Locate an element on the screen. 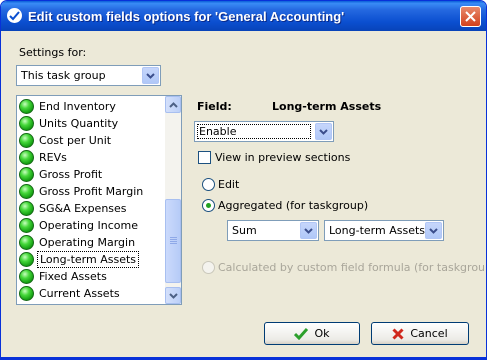 This screenshot has height=360, width=487. ok-label: Ok is located at coordinates (322, 333).